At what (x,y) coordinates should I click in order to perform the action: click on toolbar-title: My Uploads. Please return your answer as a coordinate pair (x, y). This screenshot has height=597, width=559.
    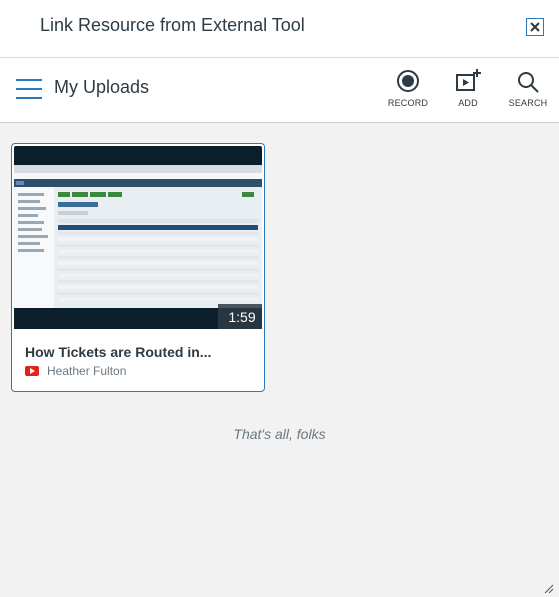
    Looking at the image, I should click on (102, 87).